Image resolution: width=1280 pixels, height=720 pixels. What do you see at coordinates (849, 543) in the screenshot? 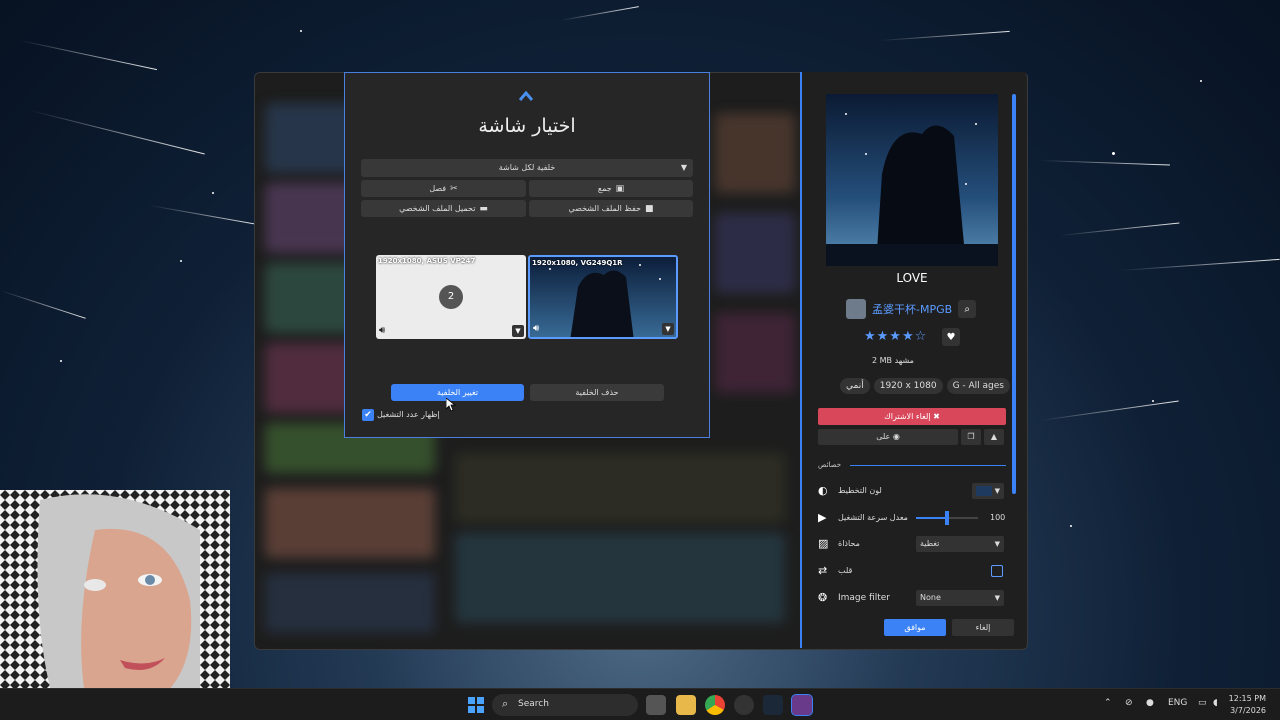
I see `alignment-label: محاذاة` at bounding box center [849, 543].